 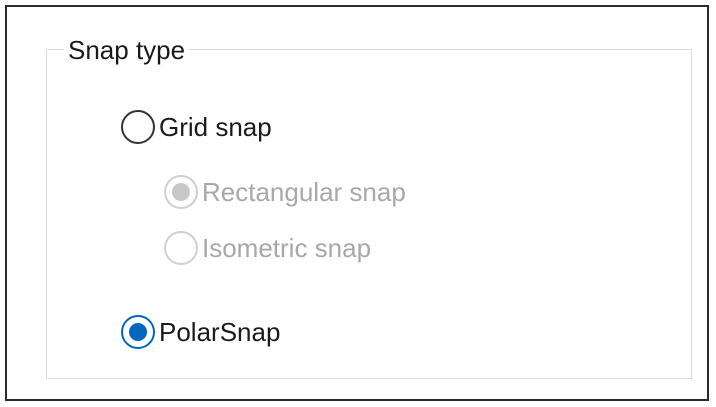 I want to click on isometric-snap-option: Isometric snap, so click(x=267, y=248).